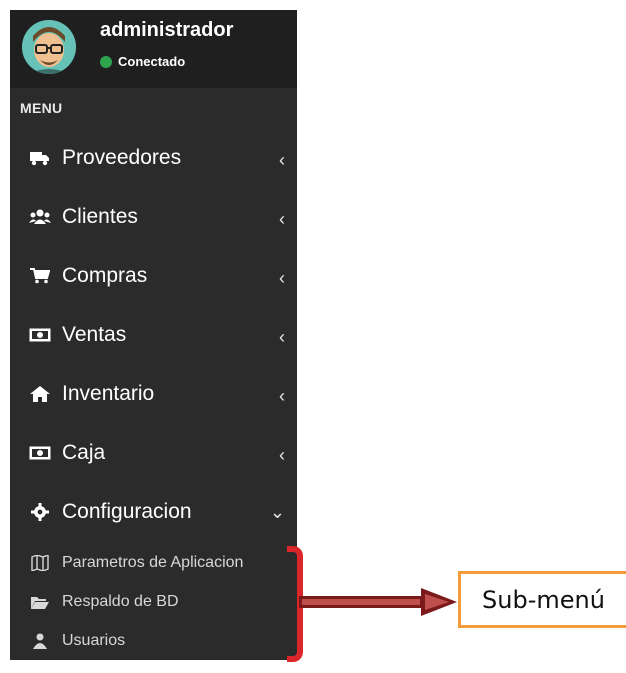  I want to click on submenu-item-parametros: Parametros de Aplicacion, so click(153, 562).